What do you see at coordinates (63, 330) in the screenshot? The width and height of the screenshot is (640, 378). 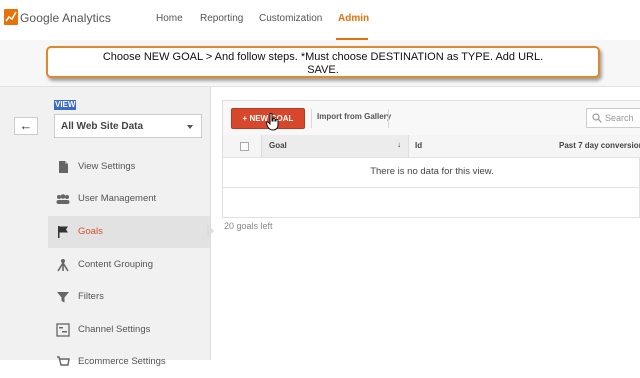 I see `channel-settings-icon` at bounding box center [63, 330].